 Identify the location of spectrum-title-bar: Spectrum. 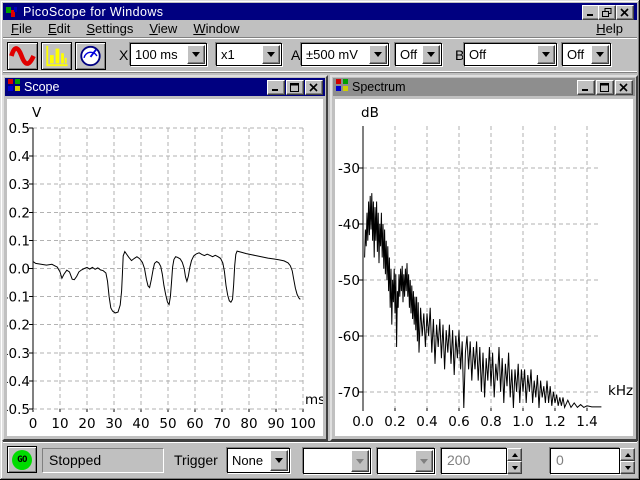
(484, 87).